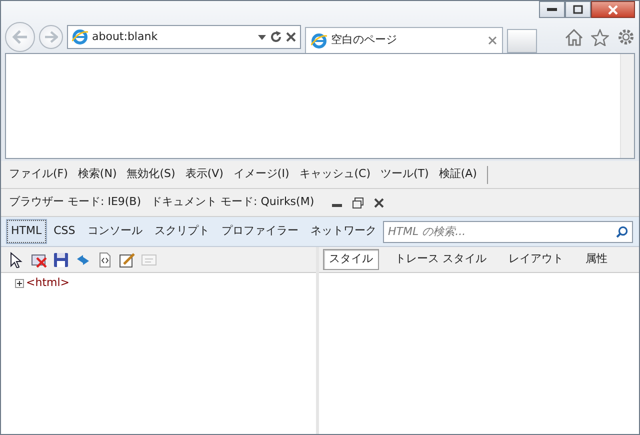  What do you see at coordinates (184, 37) in the screenshot?
I see `address-bar: about:blank` at bounding box center [184, 37].